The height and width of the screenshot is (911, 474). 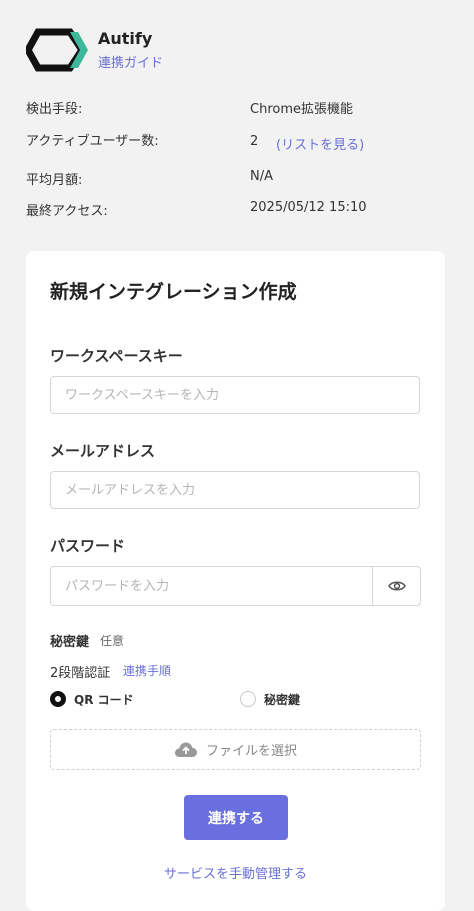 What do you see at coordinates (147, 670) in the screenshot?
I see `two-factor-instructions-link: 連携手順` at bounding box center [147, 670].